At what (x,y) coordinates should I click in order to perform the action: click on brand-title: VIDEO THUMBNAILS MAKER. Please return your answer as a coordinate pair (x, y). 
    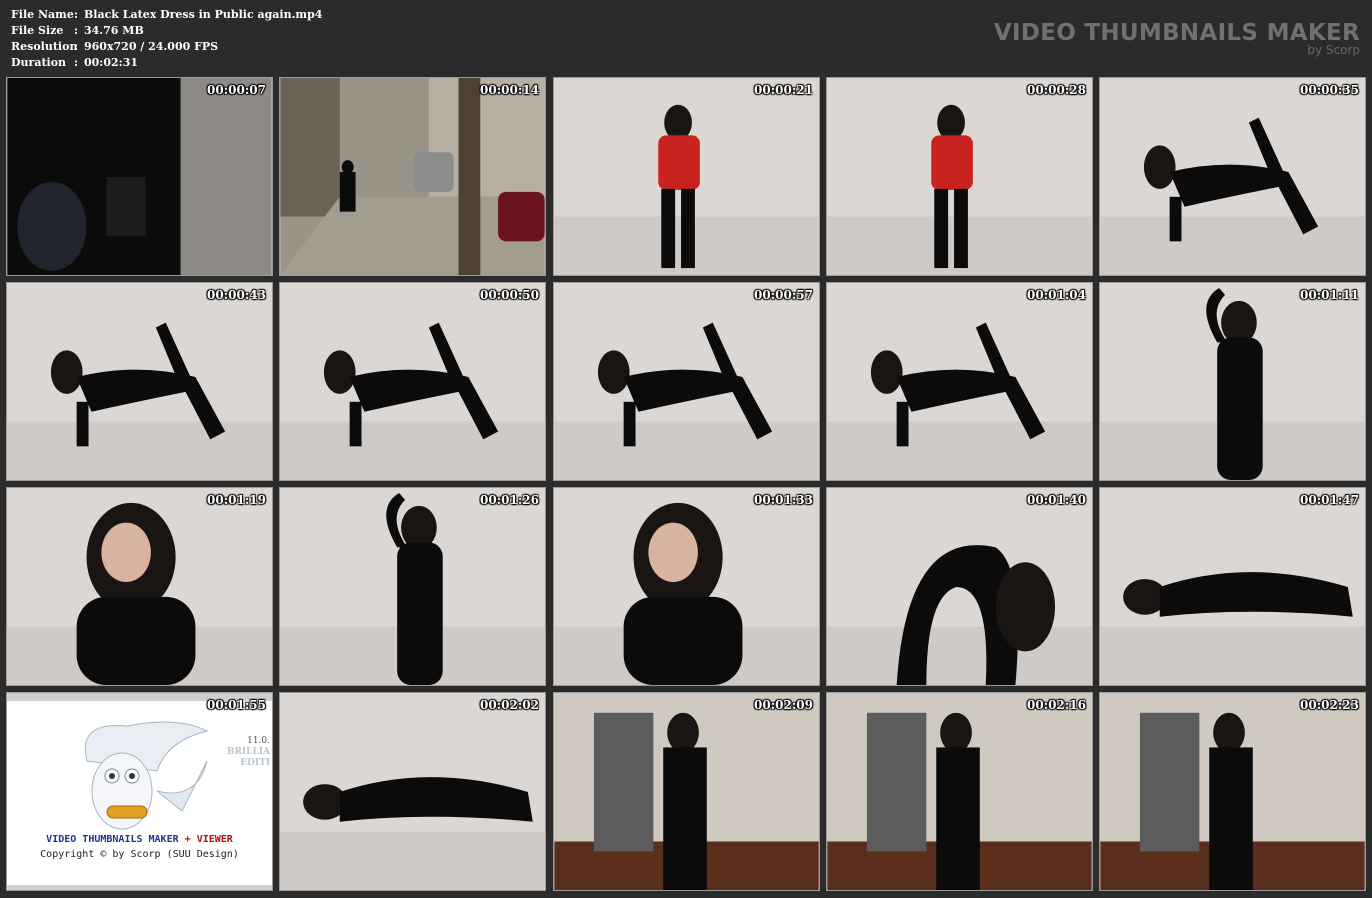
    Looking at the image, I should click on (1176, 33).